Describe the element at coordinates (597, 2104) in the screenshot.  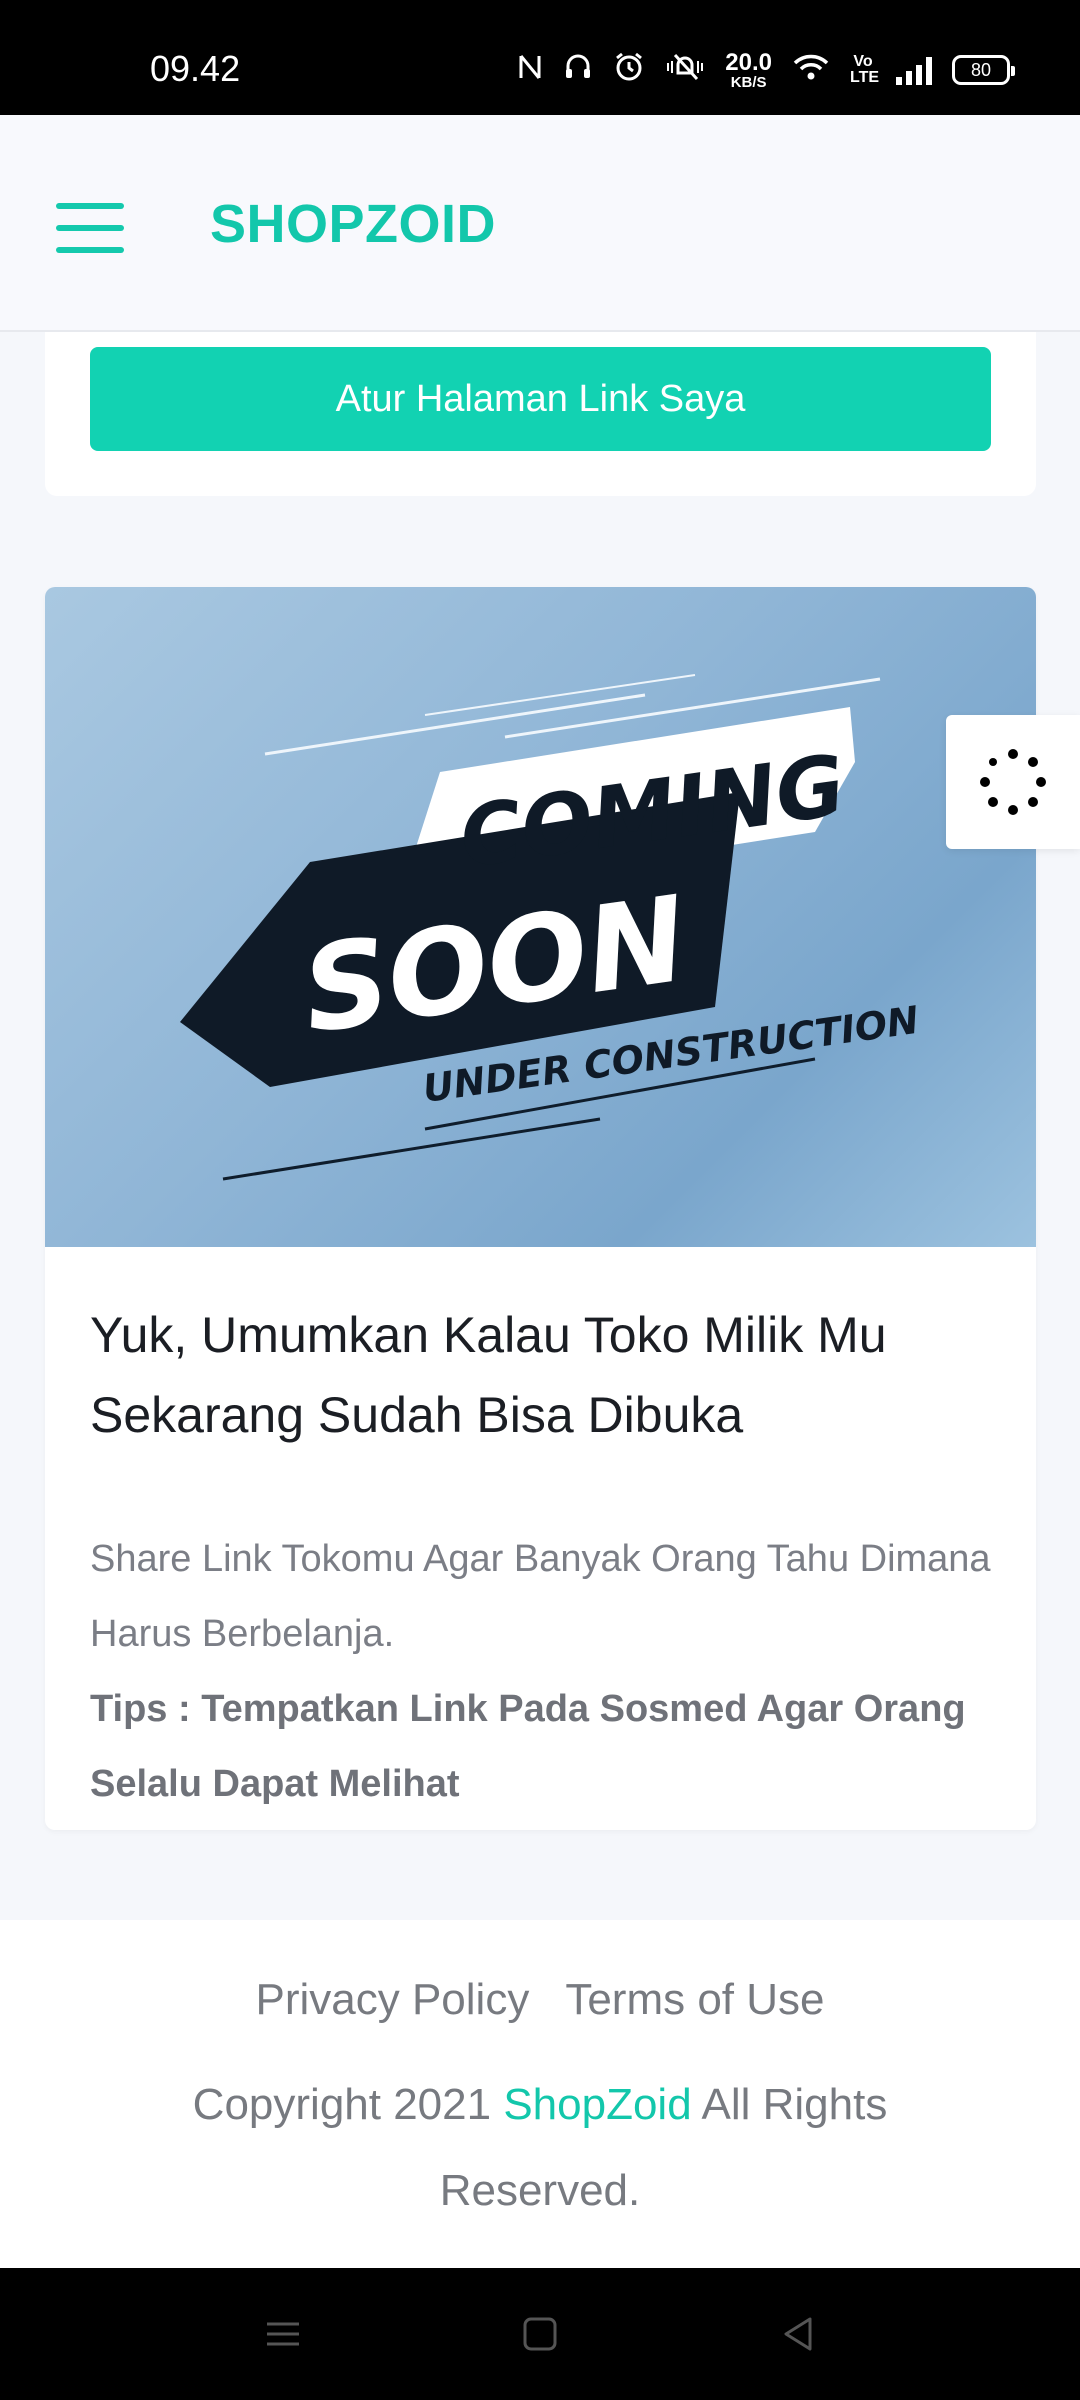
I see `shopzoid-link: ShopZoid` at that location.